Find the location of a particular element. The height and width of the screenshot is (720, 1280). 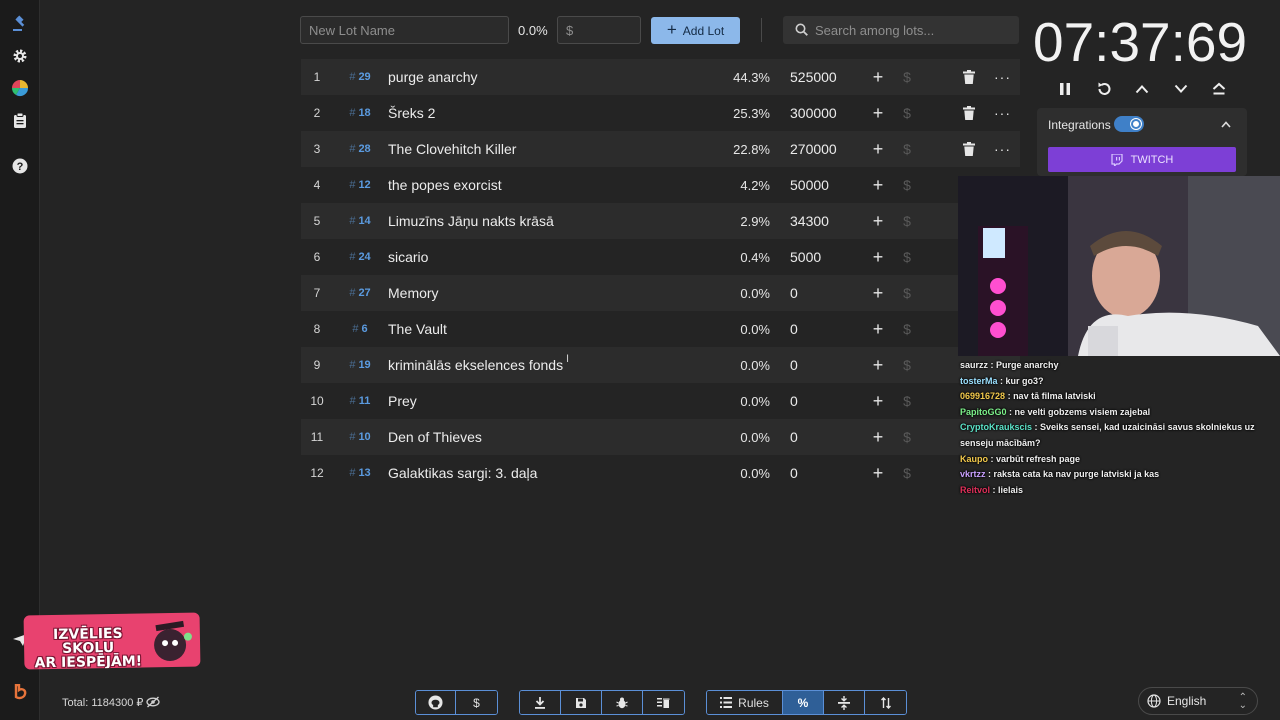

chevron-up-icon is located at coordinates (1142, 89).